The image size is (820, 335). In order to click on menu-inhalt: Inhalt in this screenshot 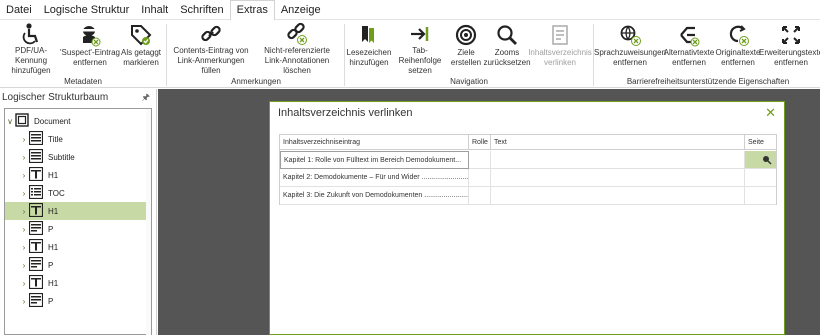, I will do `click(154, 9)`.